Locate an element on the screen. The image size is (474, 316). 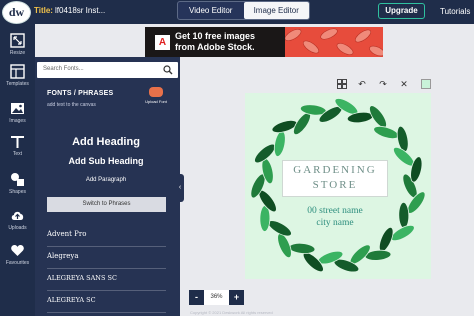
uploads-icon is located at coordinates (17, 215).